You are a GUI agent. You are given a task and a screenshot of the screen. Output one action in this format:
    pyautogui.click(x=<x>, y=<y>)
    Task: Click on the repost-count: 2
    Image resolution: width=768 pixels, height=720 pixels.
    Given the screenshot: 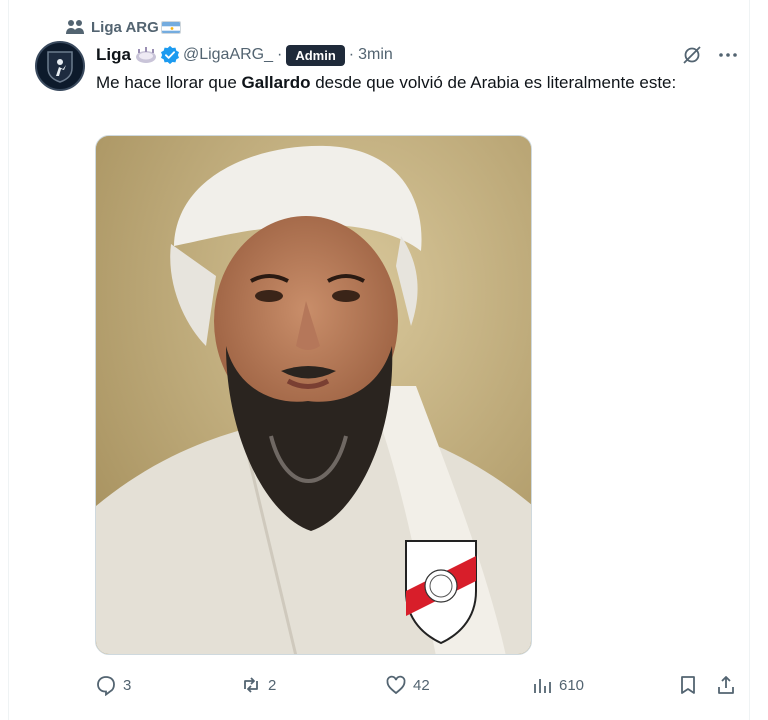 What is the action you would take?
    pyautogui.click(x=272, y=685)
    